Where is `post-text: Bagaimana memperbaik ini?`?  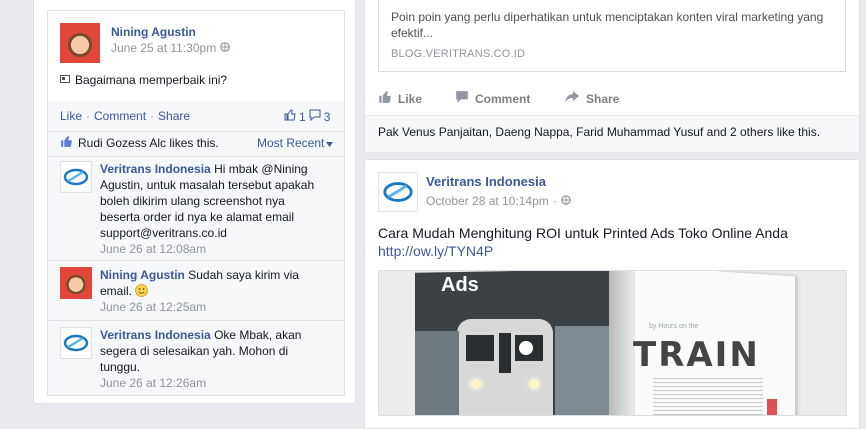
post-text: Bagaimana memperbaik ini? is located at coordinates (151, 80).